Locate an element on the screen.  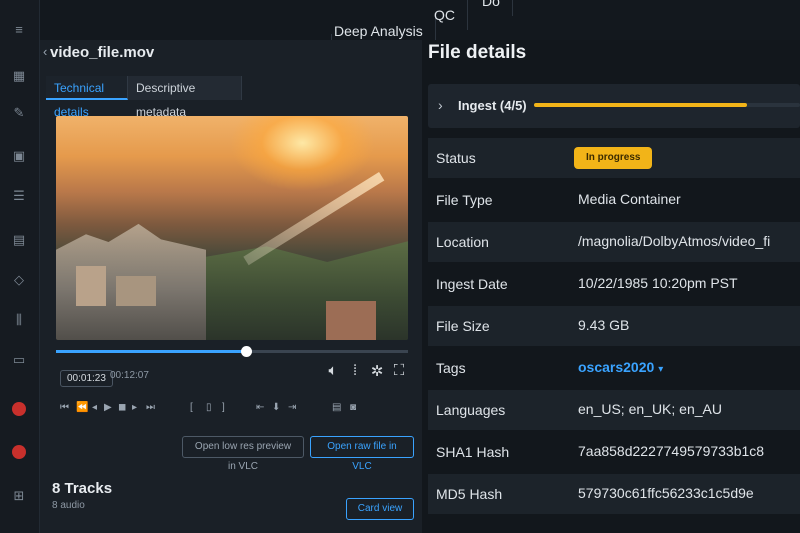
detail-row-file-size: File Size 9.43 GB is located at coordinates (614, 326).